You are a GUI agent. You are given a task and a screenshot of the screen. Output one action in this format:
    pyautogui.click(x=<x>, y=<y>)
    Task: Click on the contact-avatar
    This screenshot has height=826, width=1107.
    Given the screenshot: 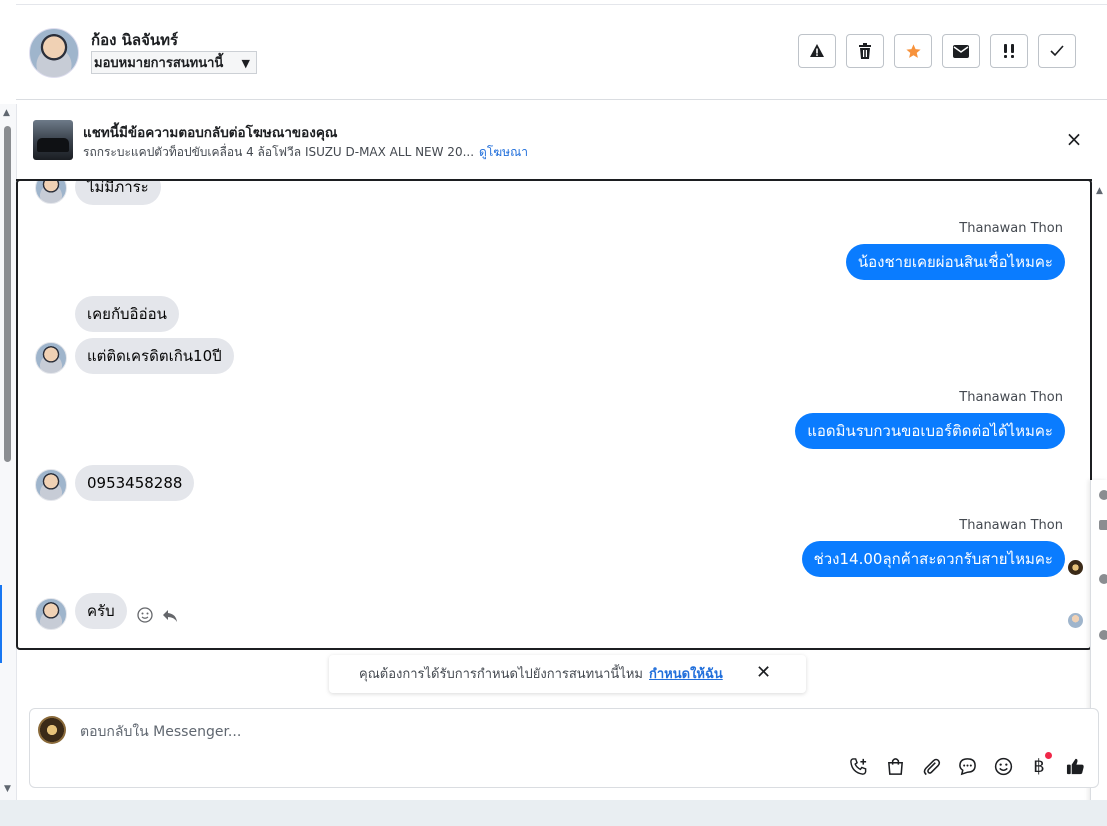 What is the action you would take?
    pyautogui.click(x=54, y=53)
    